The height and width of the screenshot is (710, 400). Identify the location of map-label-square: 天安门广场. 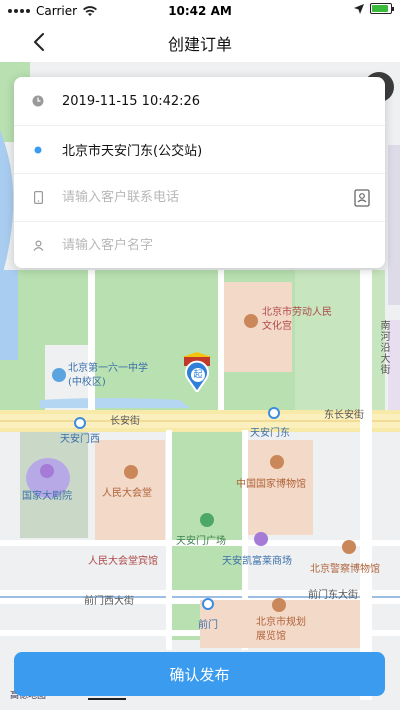
(201, 541).